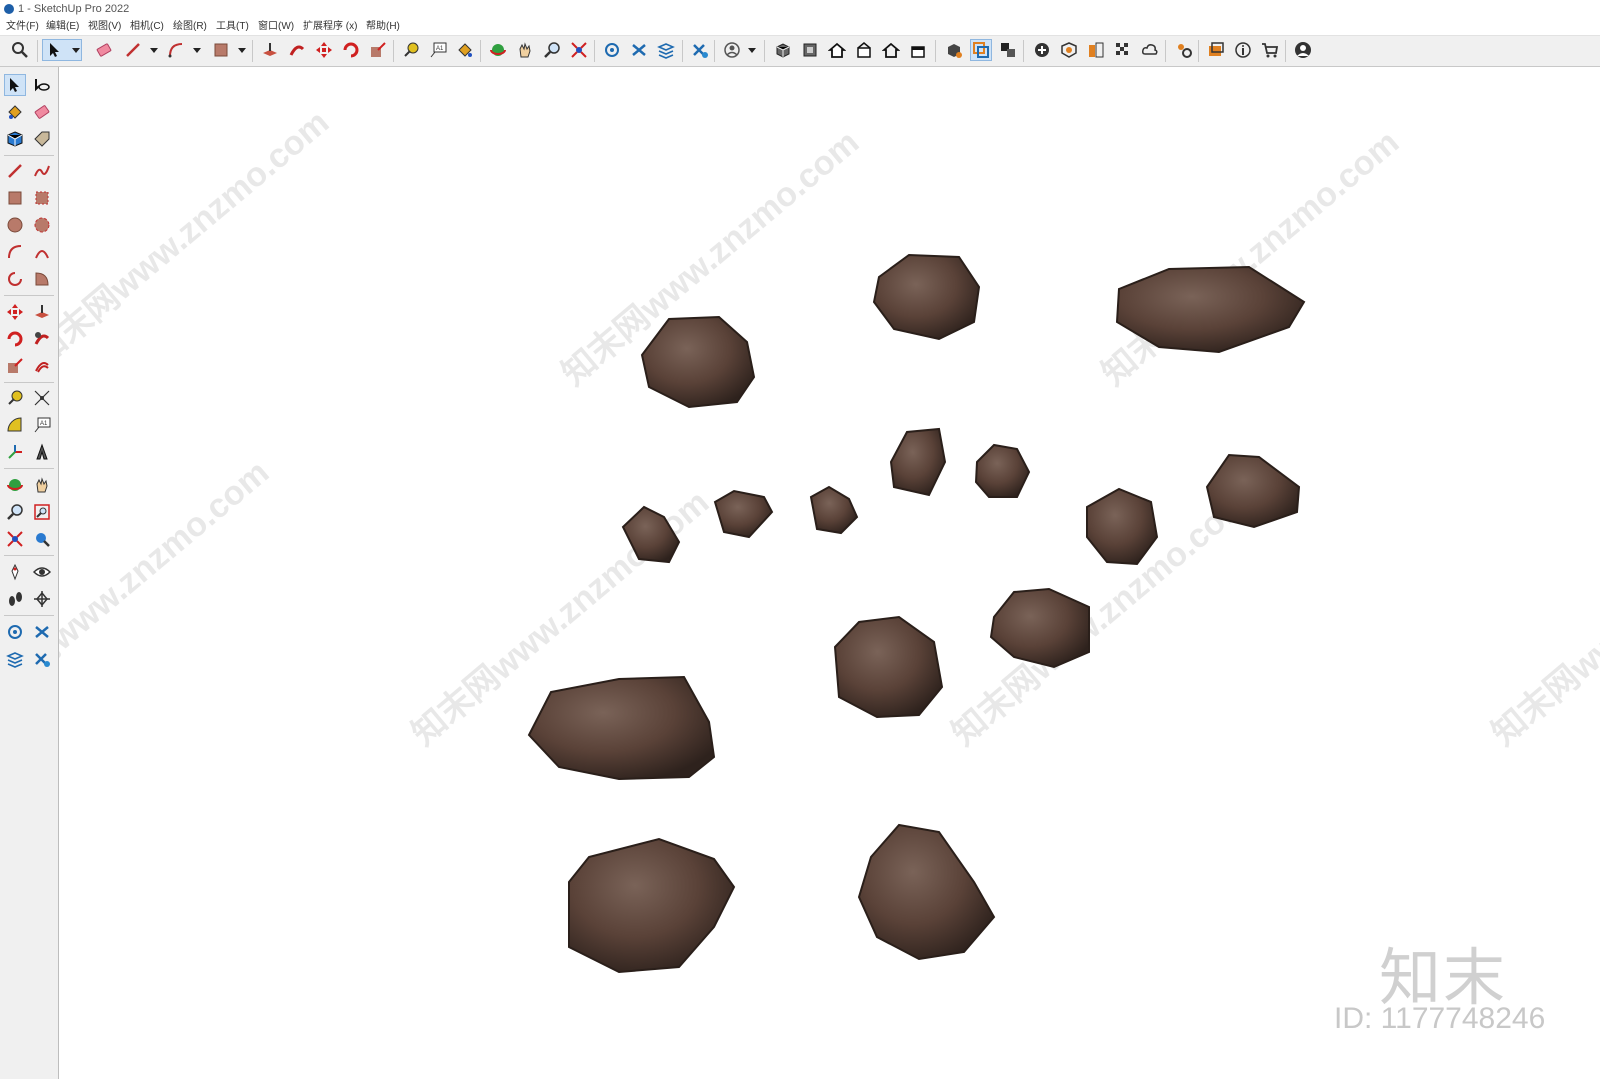  I want to click on left-view-icon, so click(918, 50).